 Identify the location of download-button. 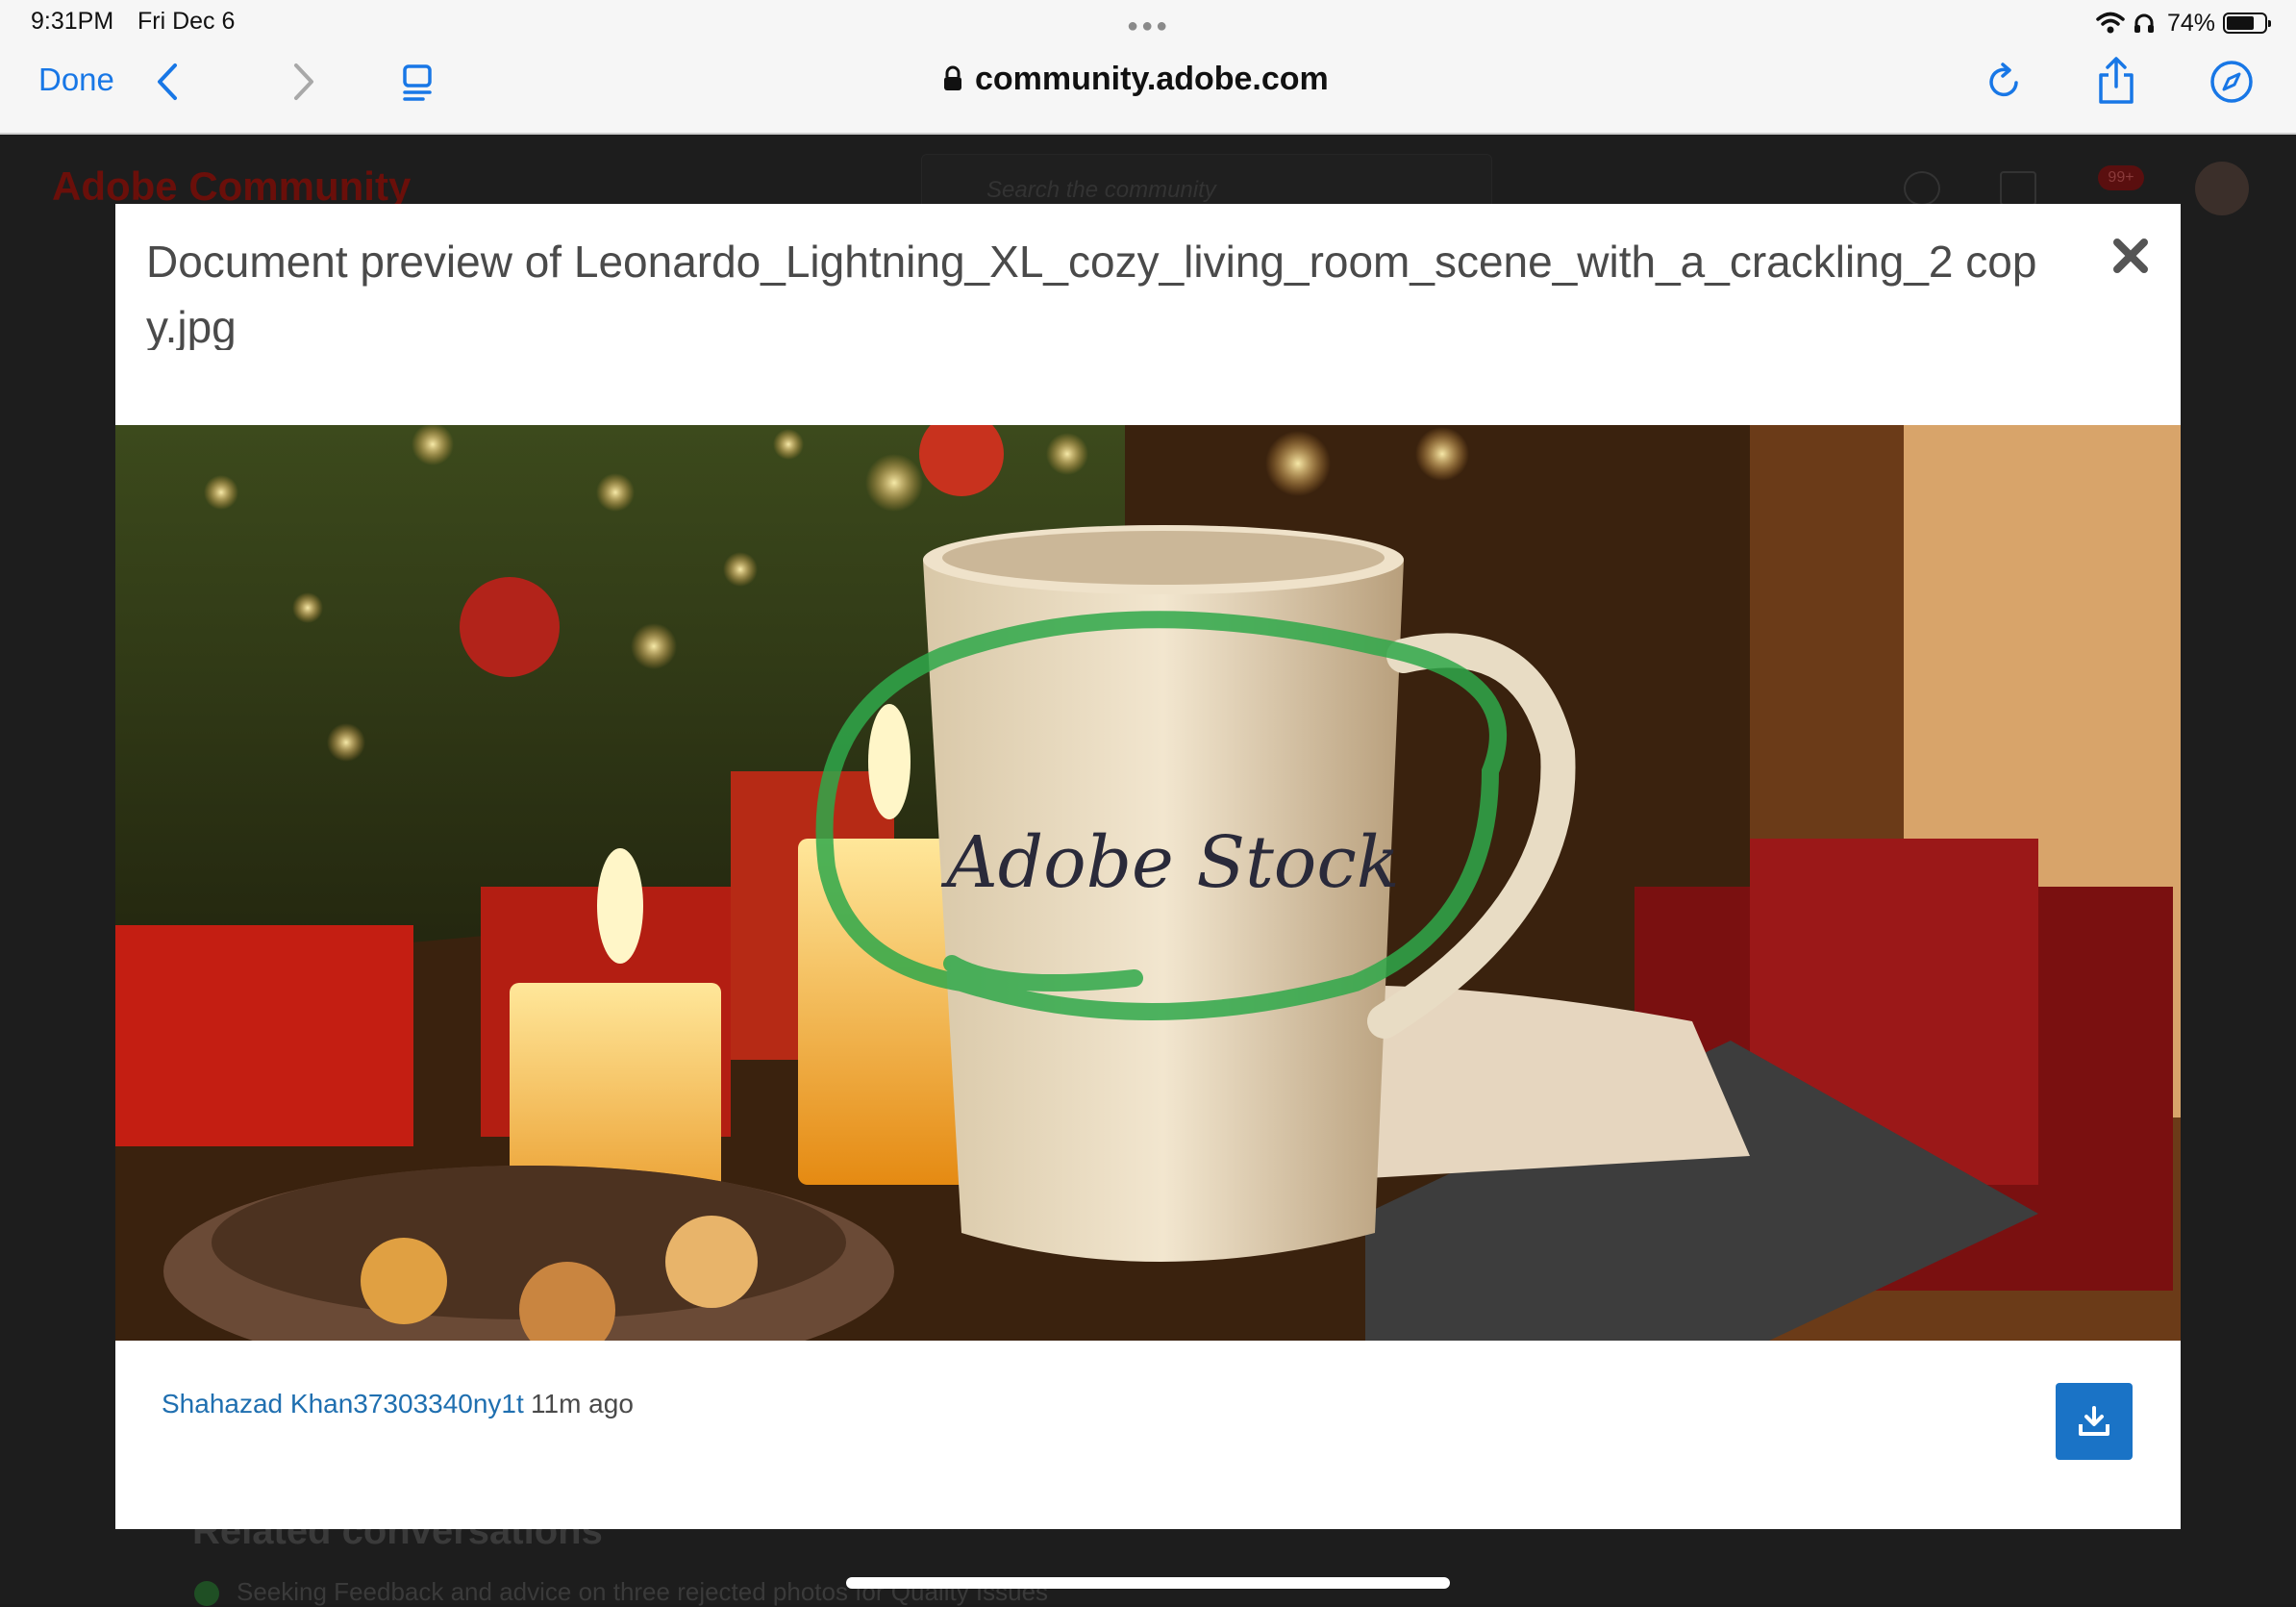
(2094, 1421).